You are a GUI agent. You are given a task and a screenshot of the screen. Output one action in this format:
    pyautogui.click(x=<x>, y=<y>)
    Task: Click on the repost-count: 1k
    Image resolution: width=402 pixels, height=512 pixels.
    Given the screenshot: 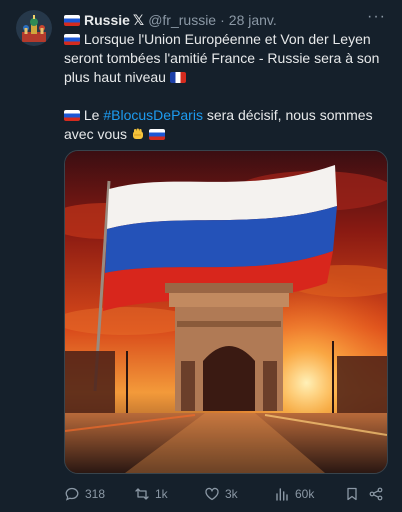 What is the action you would take?
    pyautogui.click(x=161, y=494)
    